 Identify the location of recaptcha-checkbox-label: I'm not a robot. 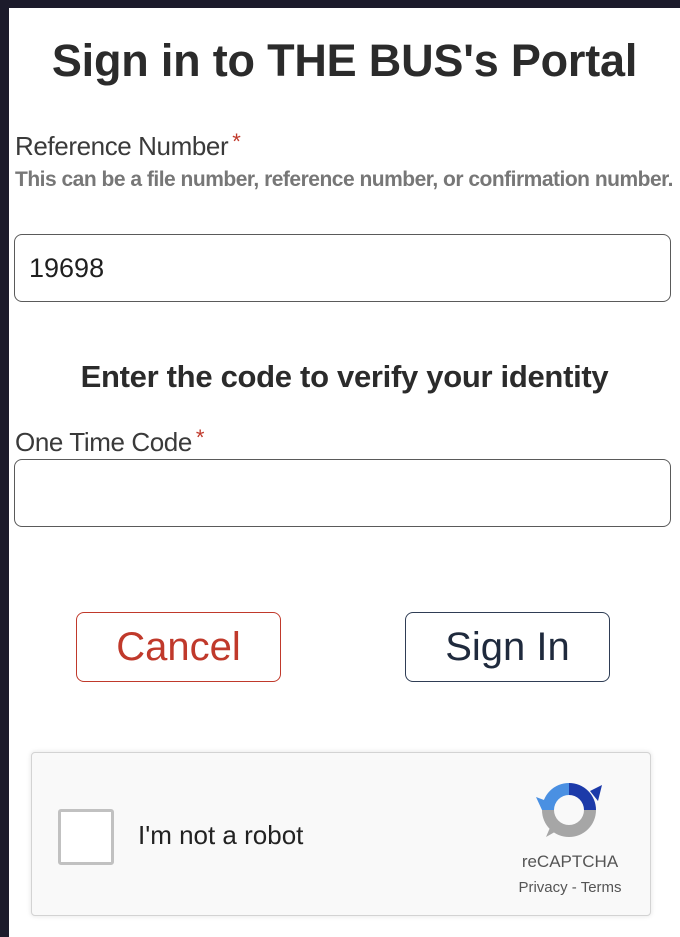
(221, 835).